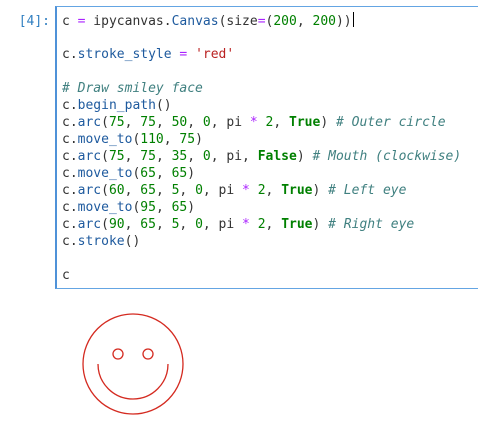 Image resolution: width=478 pixels, height=448 pixels. What do you see at coordinates (261, 173) in the screenshot?
I see `code-line: c.move_to(65, 65)` at bounding box center [261, 173].